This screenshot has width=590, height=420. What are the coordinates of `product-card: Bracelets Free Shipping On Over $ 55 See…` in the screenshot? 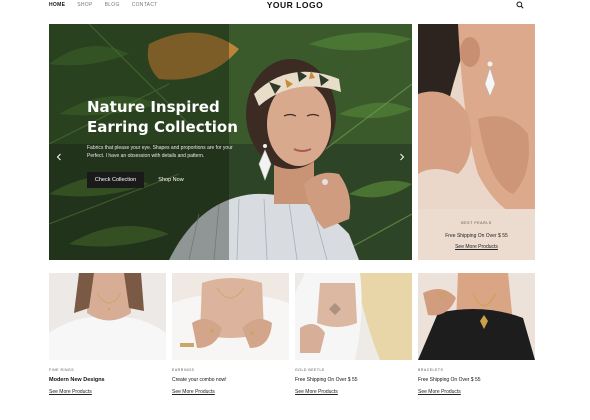 It's located at (476, 334).